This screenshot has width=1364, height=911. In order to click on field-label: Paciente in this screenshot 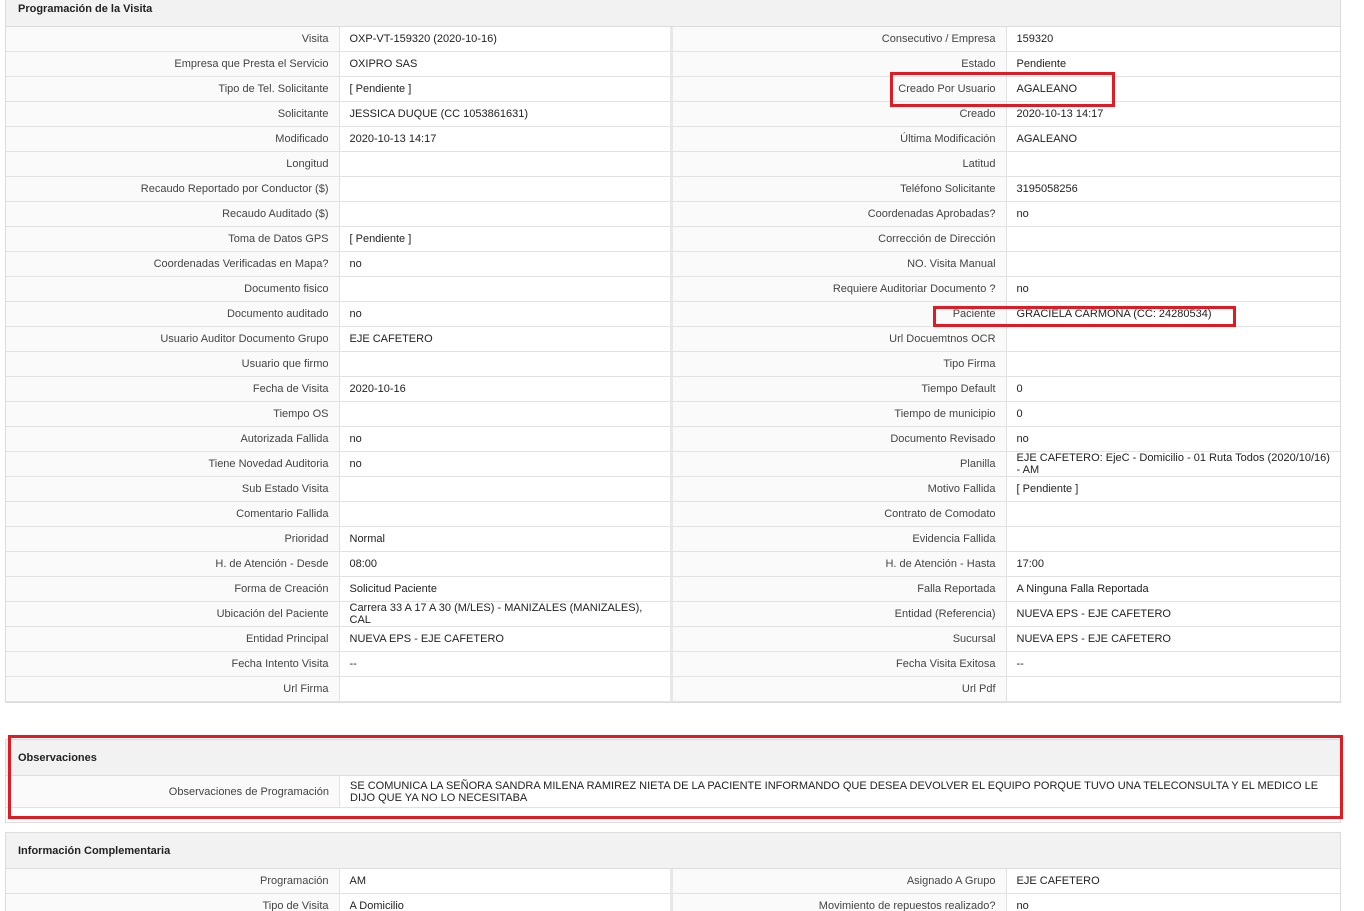, I will do `click(840, 314)`.